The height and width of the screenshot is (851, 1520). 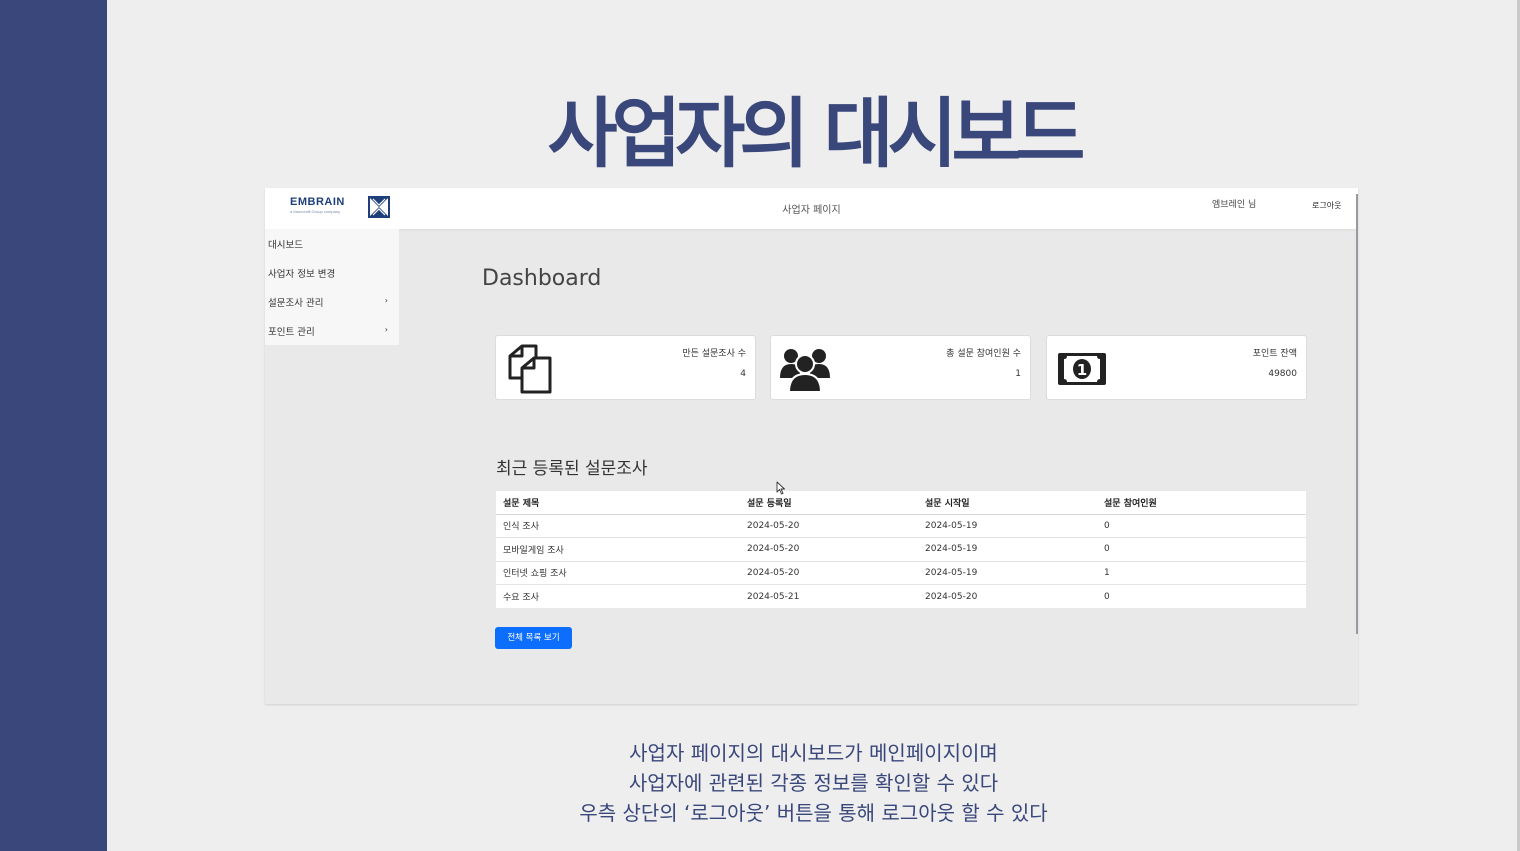 What do you see at coordinates (618, 573) in the screenshot?
I see `cell-survey-title: 인터넷 쇼핑 조사` at bounding box center [618, 573].